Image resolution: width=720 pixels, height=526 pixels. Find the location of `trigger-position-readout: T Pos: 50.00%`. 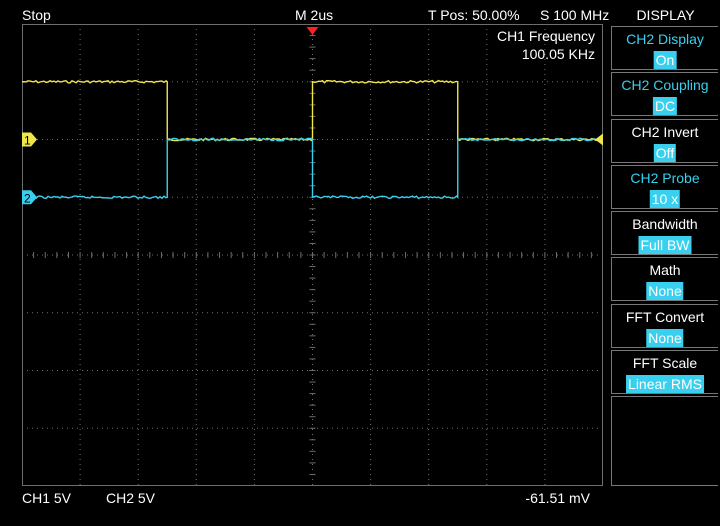

trigger-position-readout: T Pos: 50.00% is located at coordinates (474, 15).